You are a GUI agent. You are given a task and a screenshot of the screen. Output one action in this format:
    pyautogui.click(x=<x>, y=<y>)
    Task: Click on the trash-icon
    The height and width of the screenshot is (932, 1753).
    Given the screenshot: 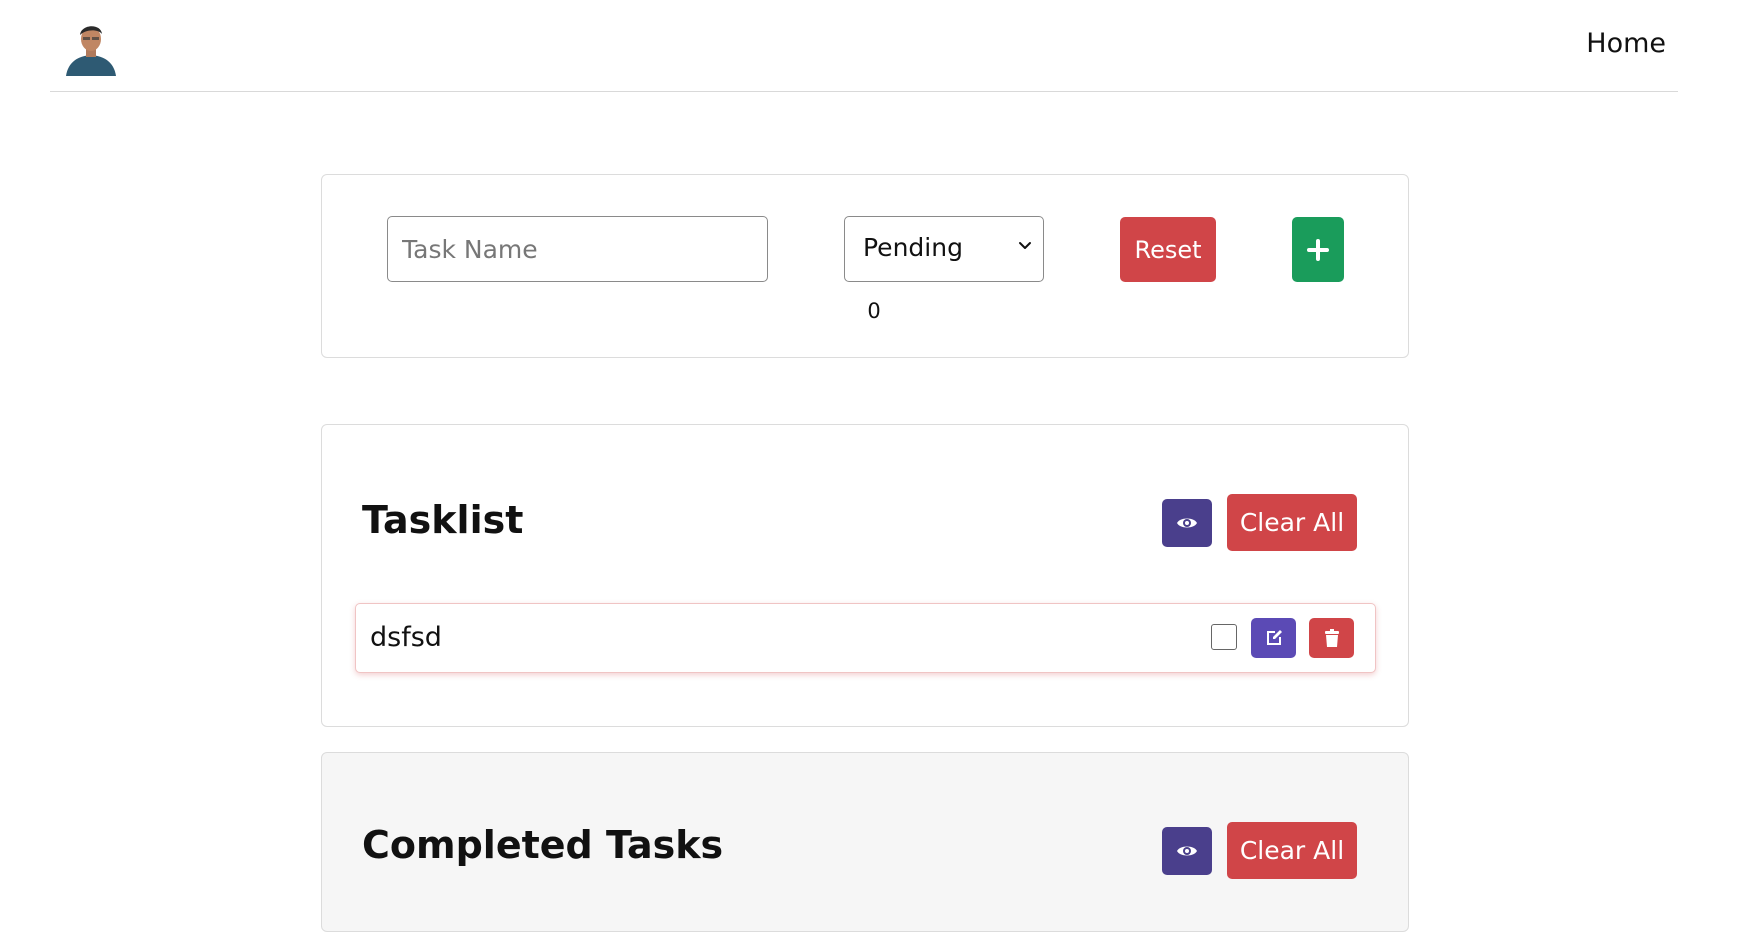 What is the action you would take?
    pyautogui.click(x=1331, y=638)
    